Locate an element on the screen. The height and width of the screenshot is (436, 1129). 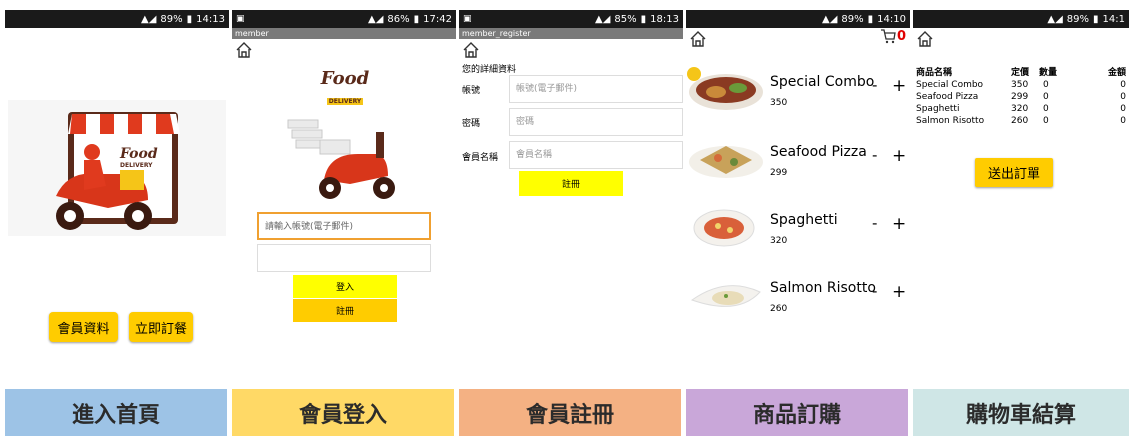
cart-button: 0 is located at coordinates (893, 36).